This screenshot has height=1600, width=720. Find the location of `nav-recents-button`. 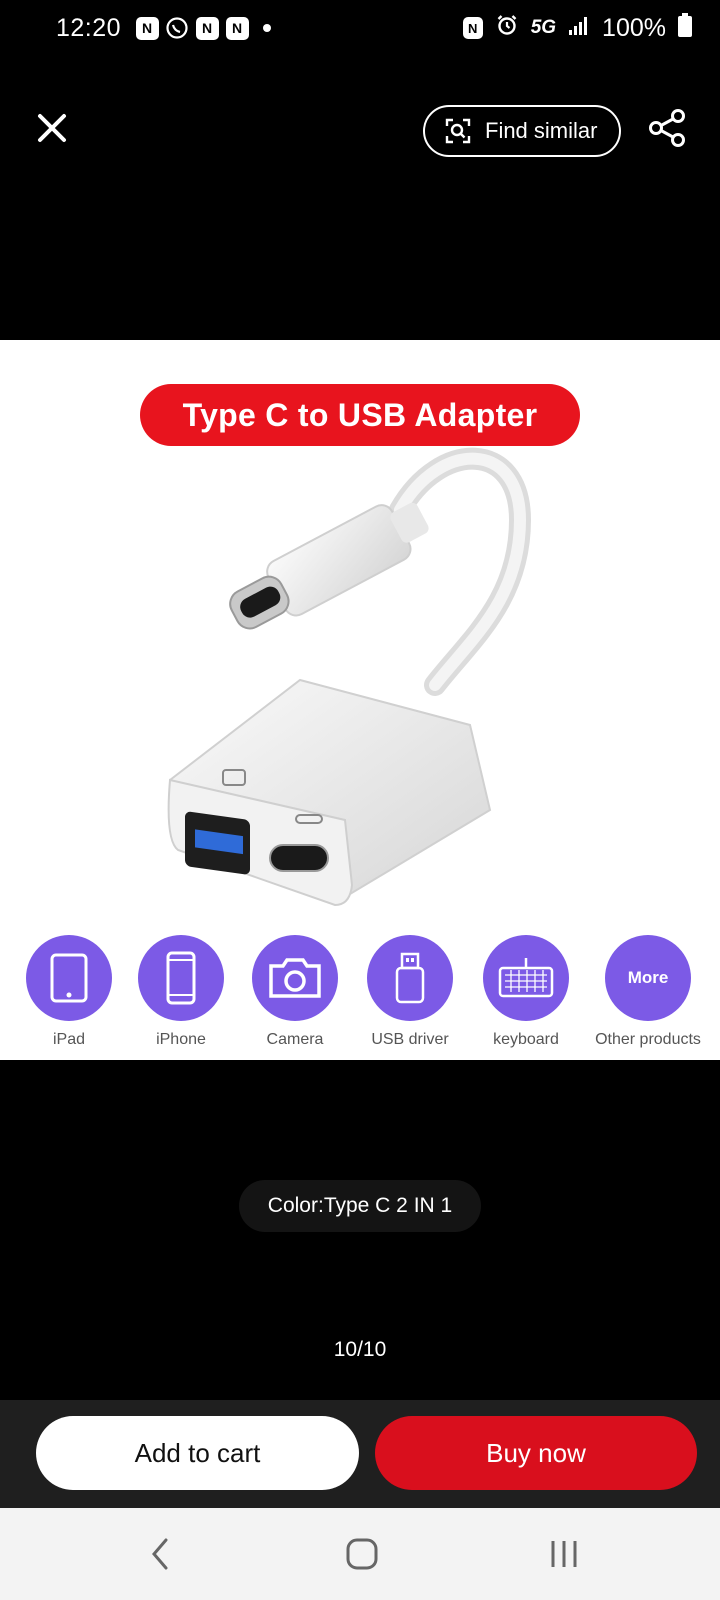

nav-recents-button is located at coordinates (564, 1554).